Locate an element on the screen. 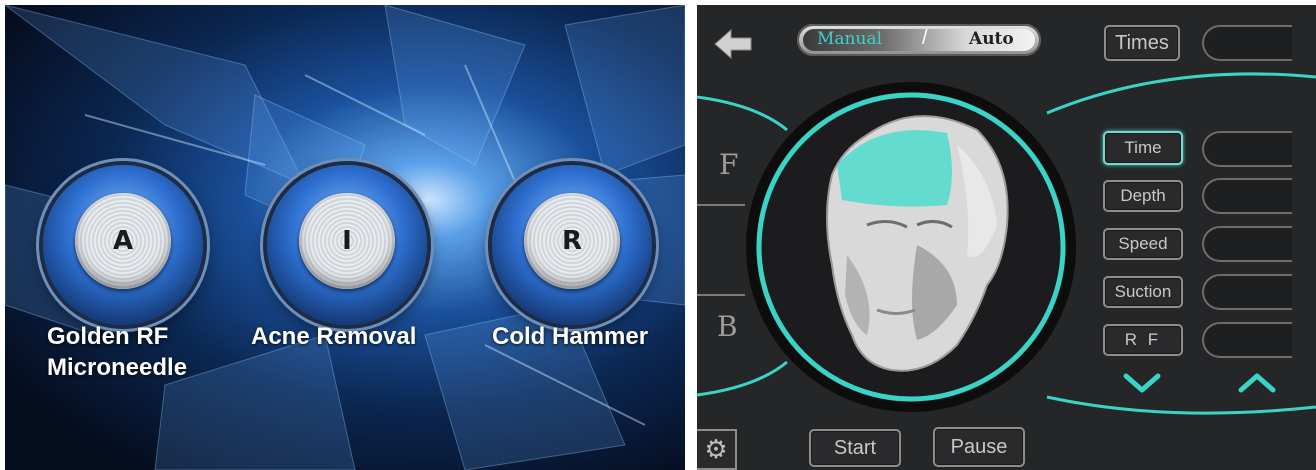 The height and width of the screenshot is (470, 1316). mode-letter: R is located at coordinates (572, 241).